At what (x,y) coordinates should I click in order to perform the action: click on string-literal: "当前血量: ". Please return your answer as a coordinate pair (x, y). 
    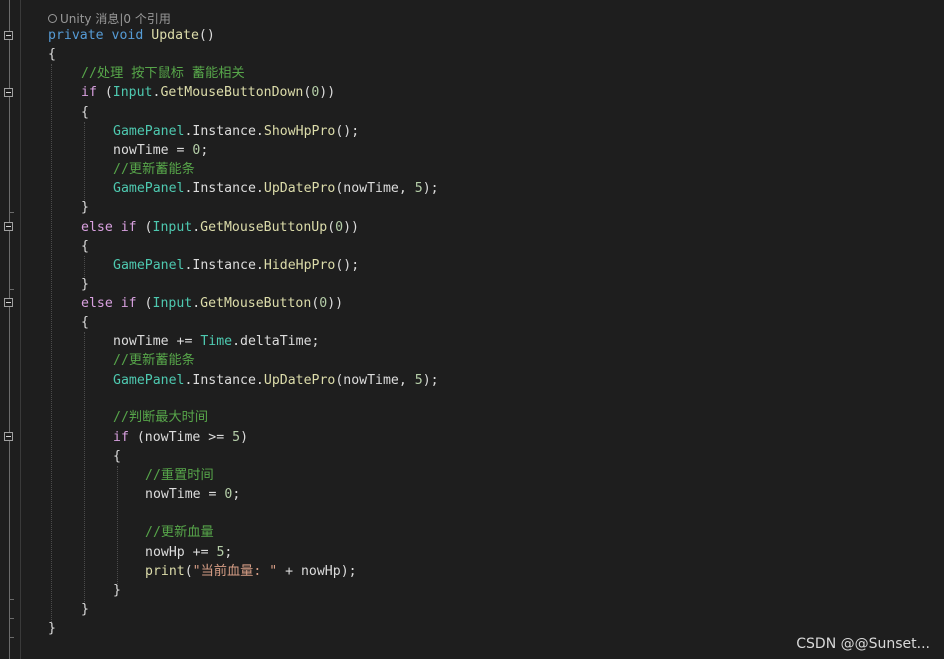
    Looking at the image, I should click on (235, 571).